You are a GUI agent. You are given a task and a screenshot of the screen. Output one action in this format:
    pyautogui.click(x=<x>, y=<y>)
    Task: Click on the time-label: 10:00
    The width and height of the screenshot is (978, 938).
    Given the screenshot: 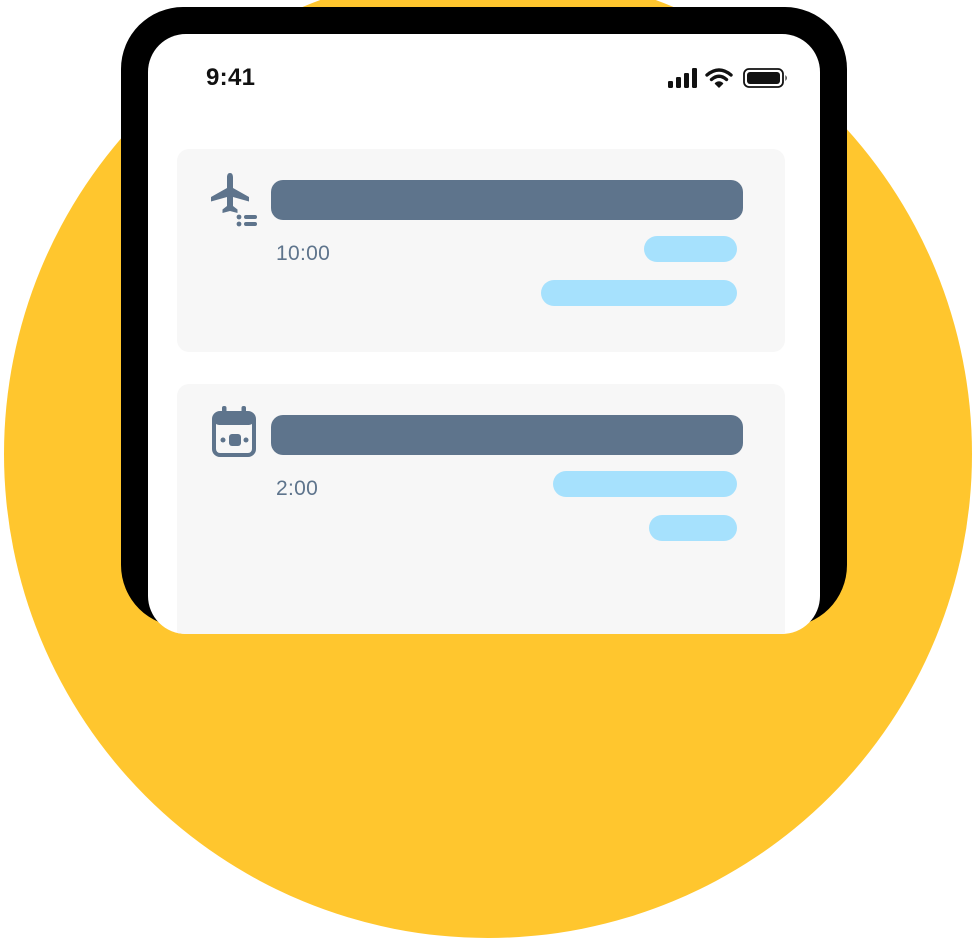 What is the action you would take?
    pyautogui.click(x=303, y=253)
    